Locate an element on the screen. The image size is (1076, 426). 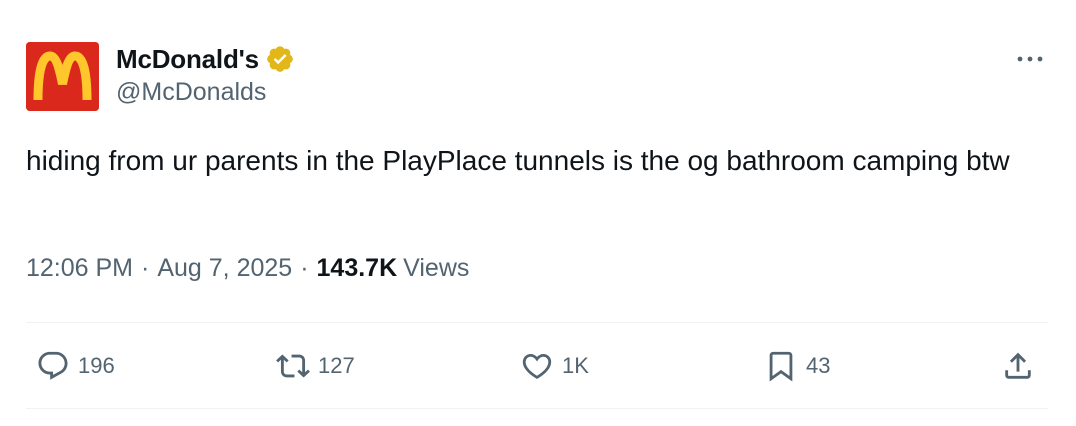
reply-icon is located at coordinates (53, 365).